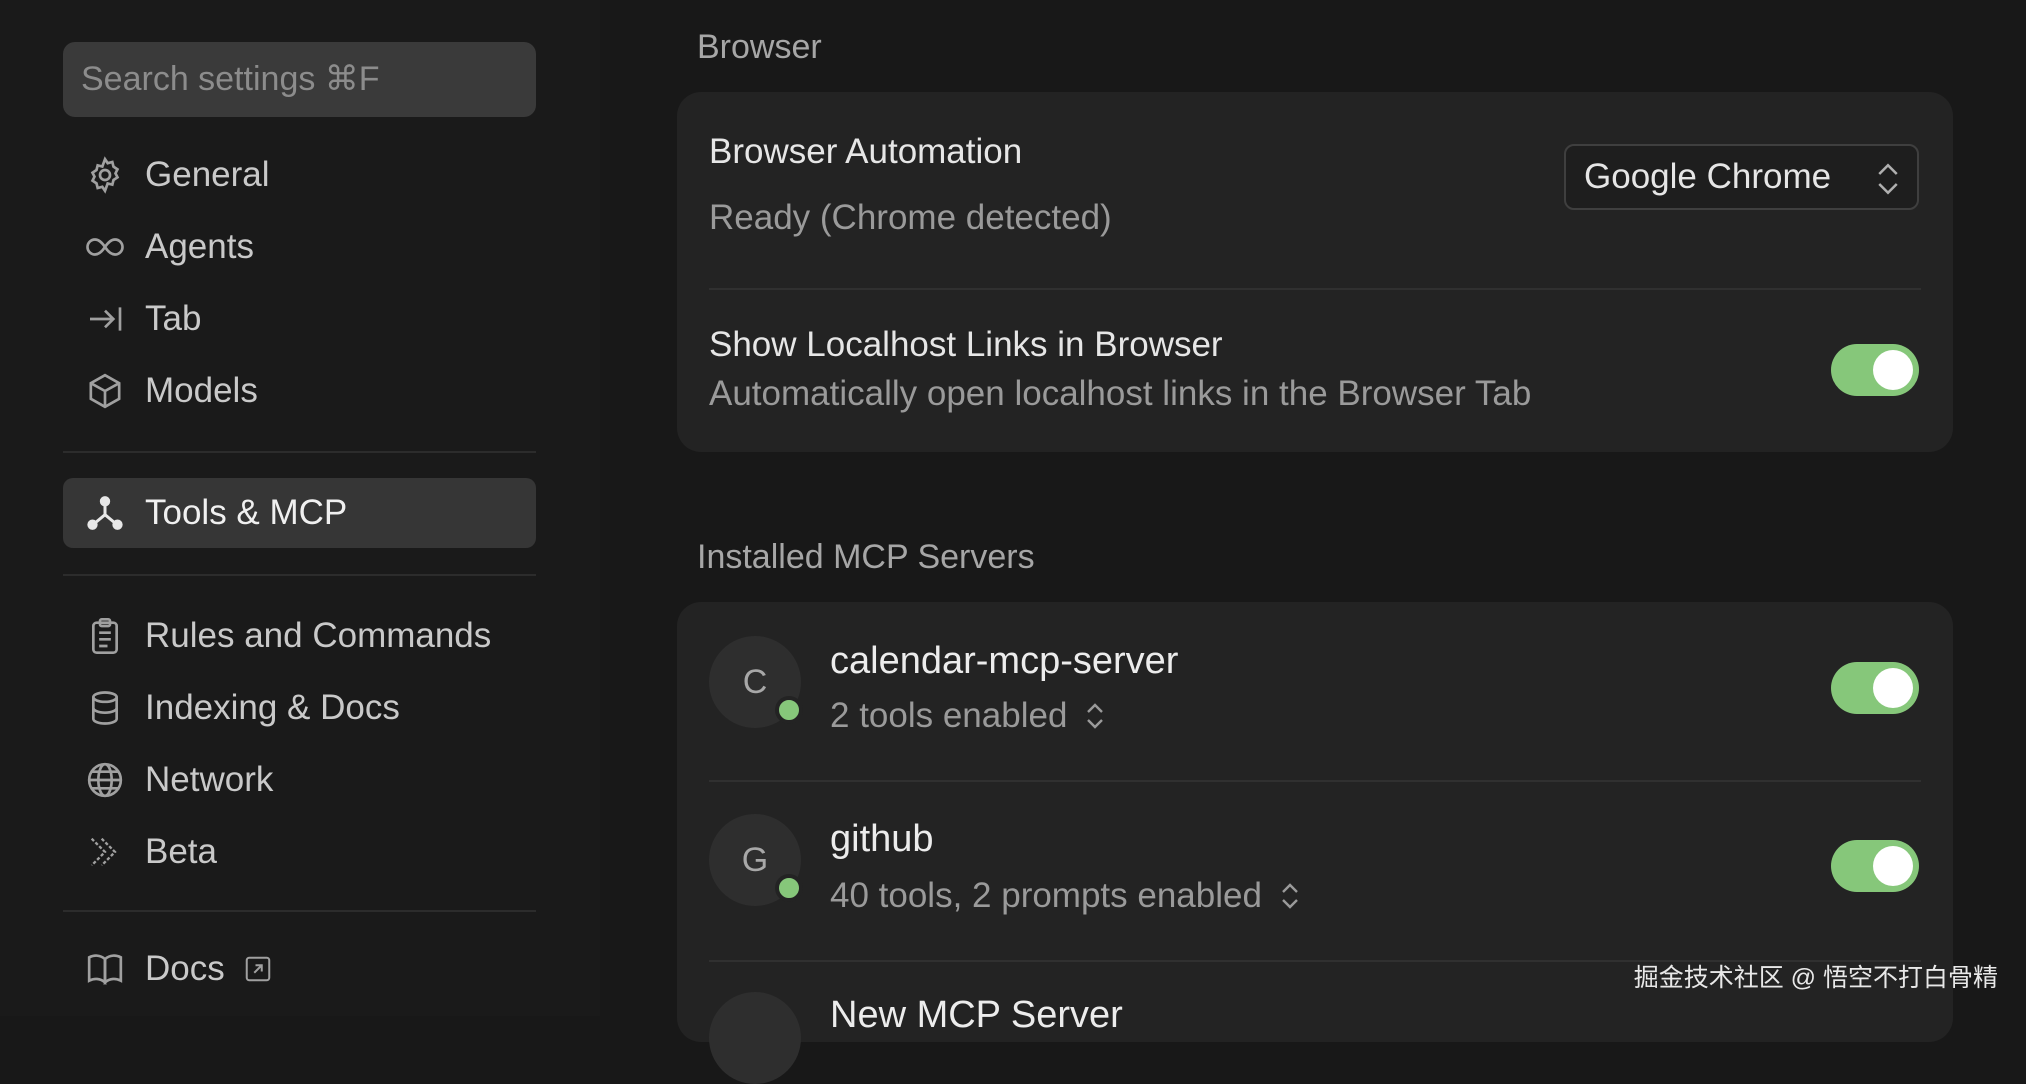 The width and height of the screenshot is (2026, 1084). What do you see at coordinates (105, 780) in the screenshot?
I see `globe-icon` at bounding box center [105, 780].